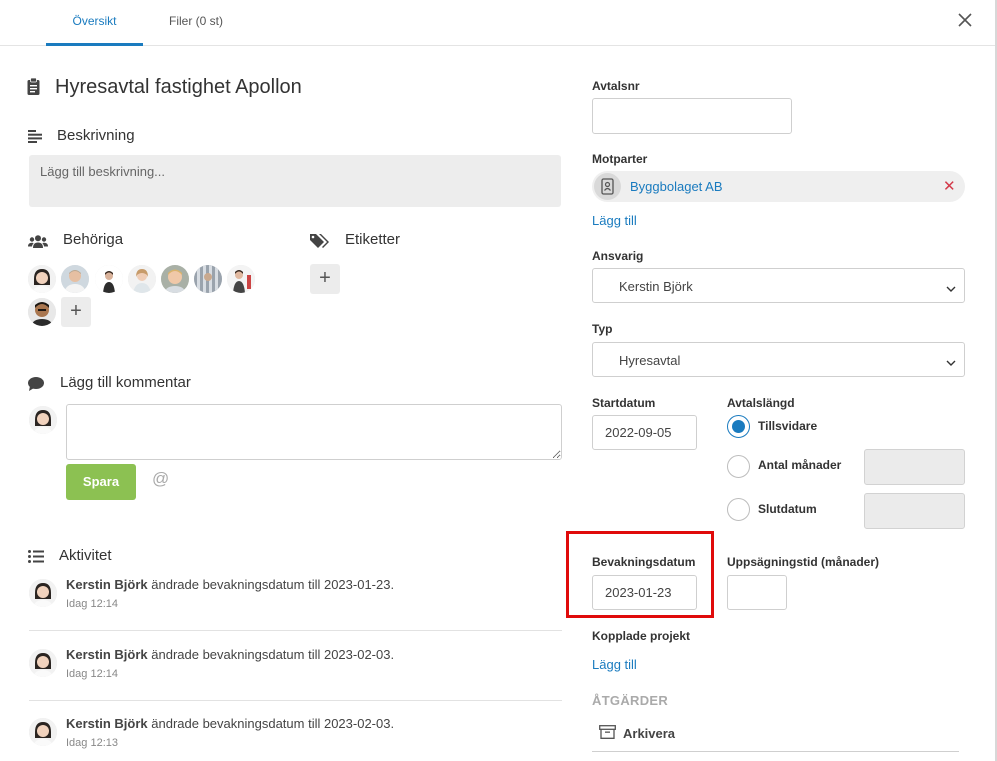 The width and height of the screenshot is (997, 761). Describe the element at coordinates (738, 466) in the screenshot. I see `radio-antal-manader` at that location.